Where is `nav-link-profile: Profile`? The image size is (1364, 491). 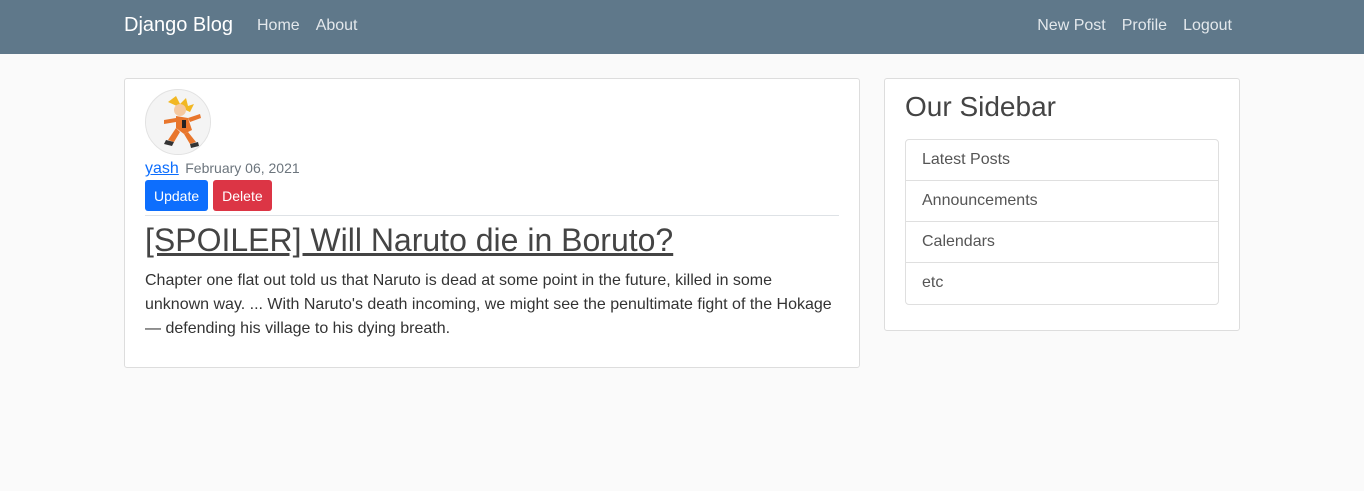 nav-link-profile: Profile is located at coordinates (1144, 26).